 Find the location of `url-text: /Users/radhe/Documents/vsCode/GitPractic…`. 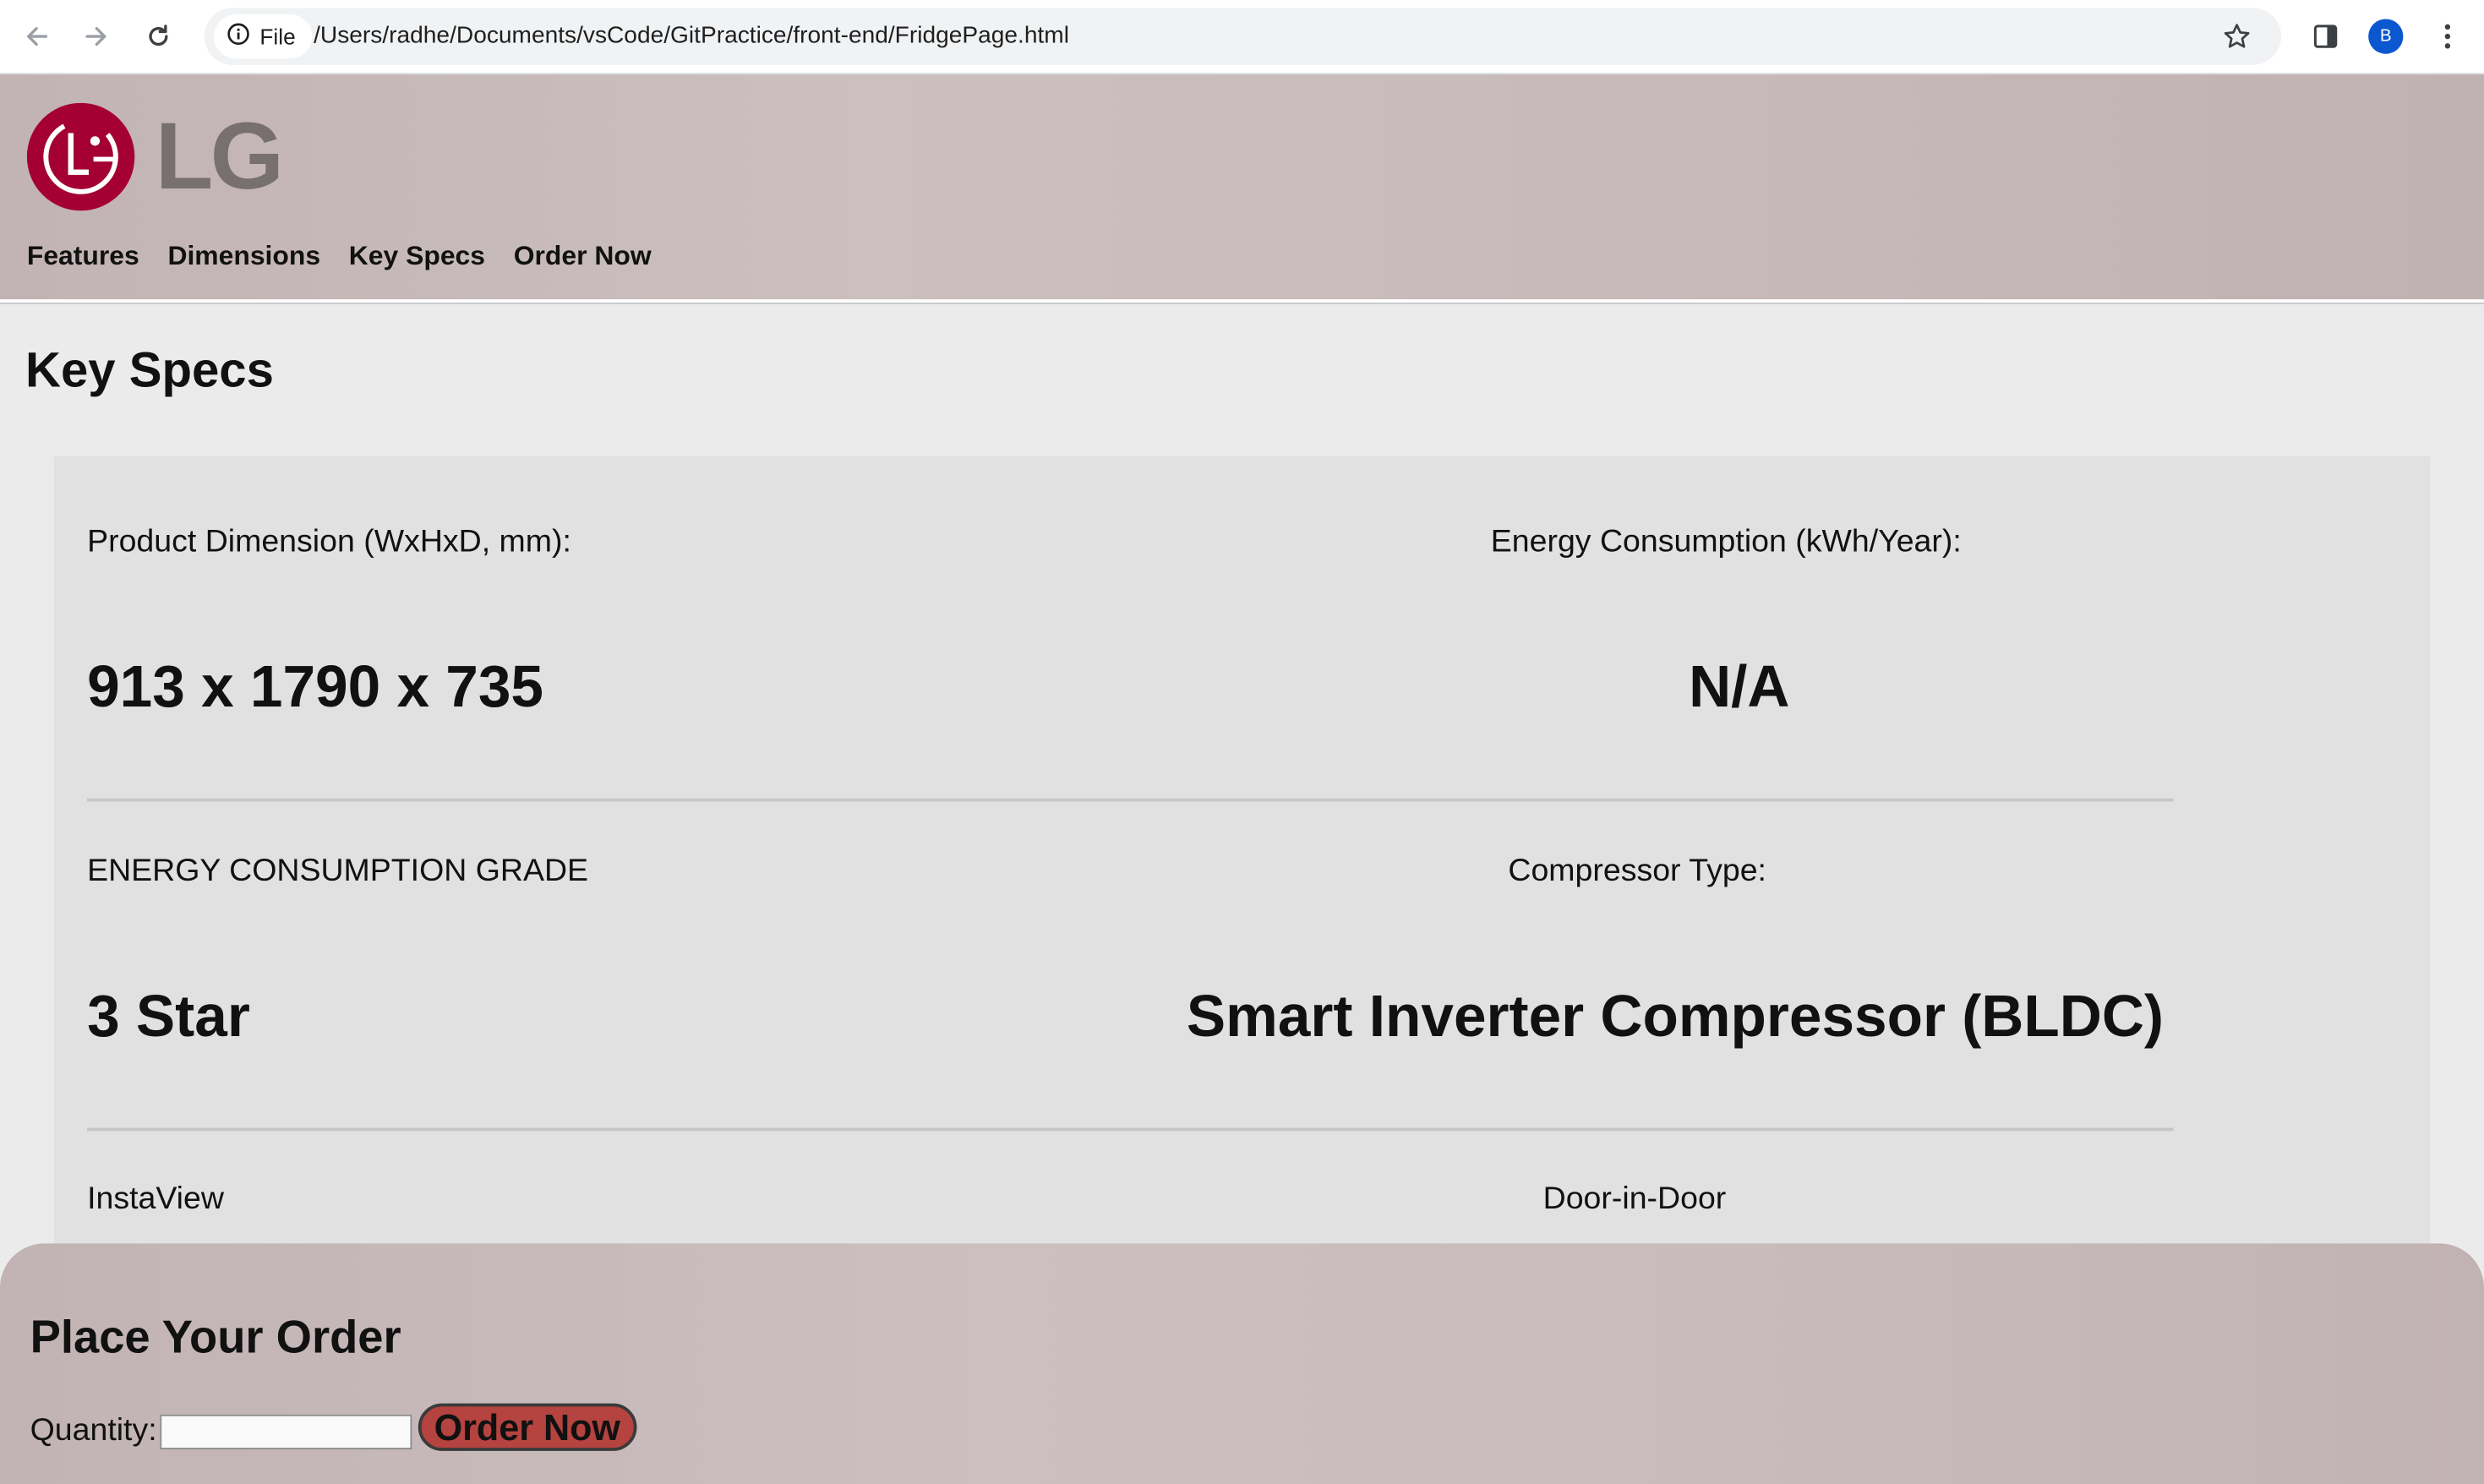

url-text: /Users/radhe/Documents/vsCode/GitPractic… is located at coordinates (691, 35).